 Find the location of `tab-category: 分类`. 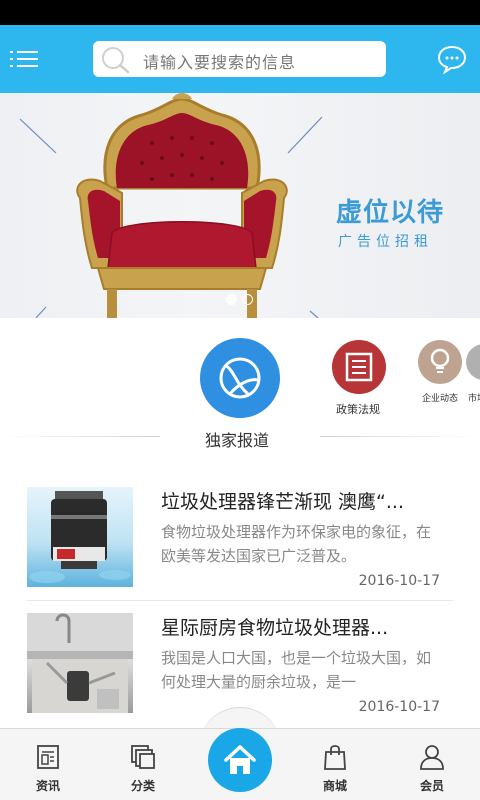

tab-category: 分类 is located at coordinates (143, 764).